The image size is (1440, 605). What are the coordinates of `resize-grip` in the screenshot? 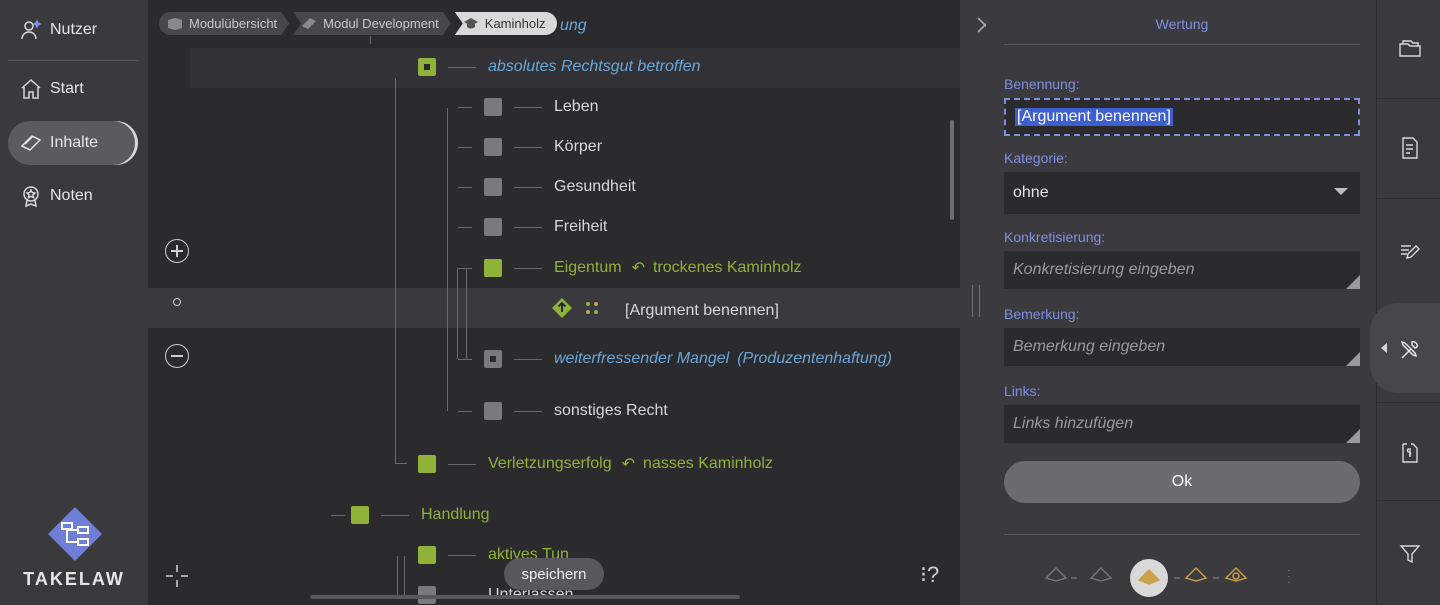 It's located at (976, 301).